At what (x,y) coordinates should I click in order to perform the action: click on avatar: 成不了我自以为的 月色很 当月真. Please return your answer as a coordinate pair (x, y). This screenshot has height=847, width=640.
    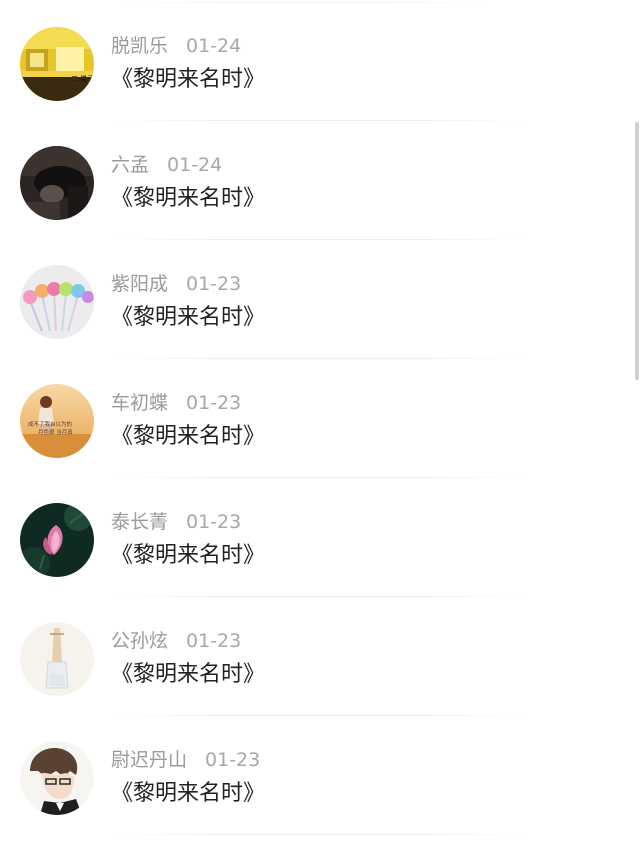
    Looking at the image, I should click on (57, 421).